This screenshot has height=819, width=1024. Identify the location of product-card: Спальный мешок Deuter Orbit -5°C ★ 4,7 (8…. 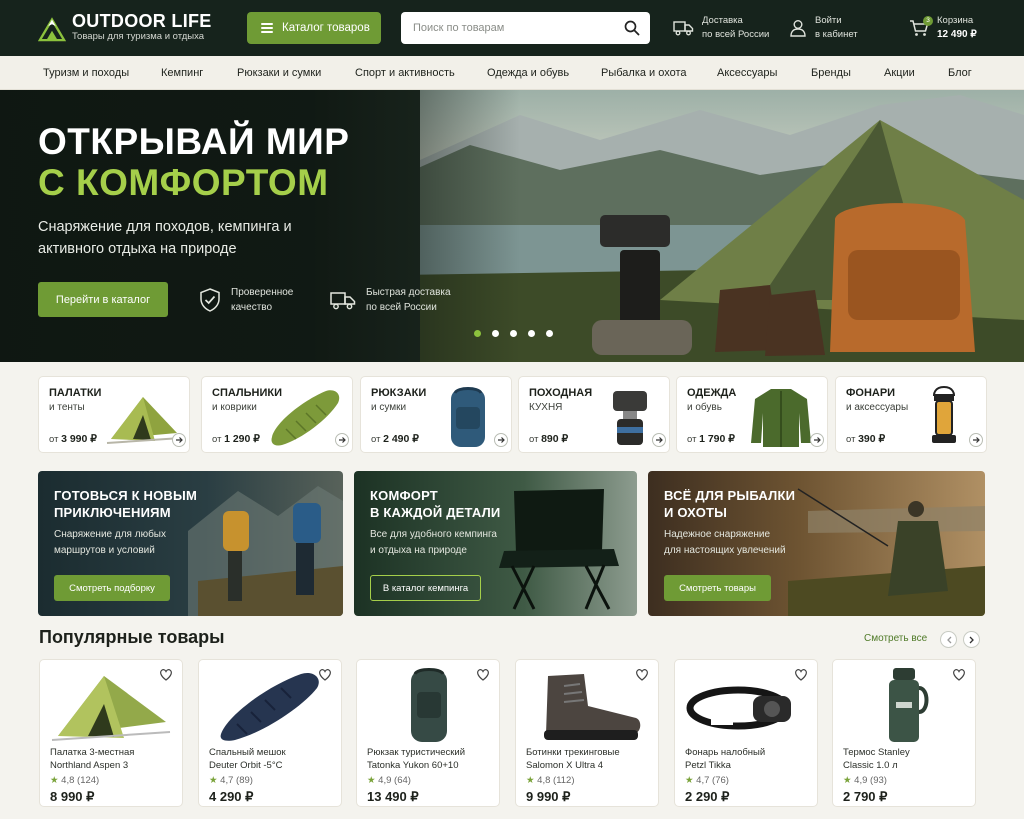
(270, 733).